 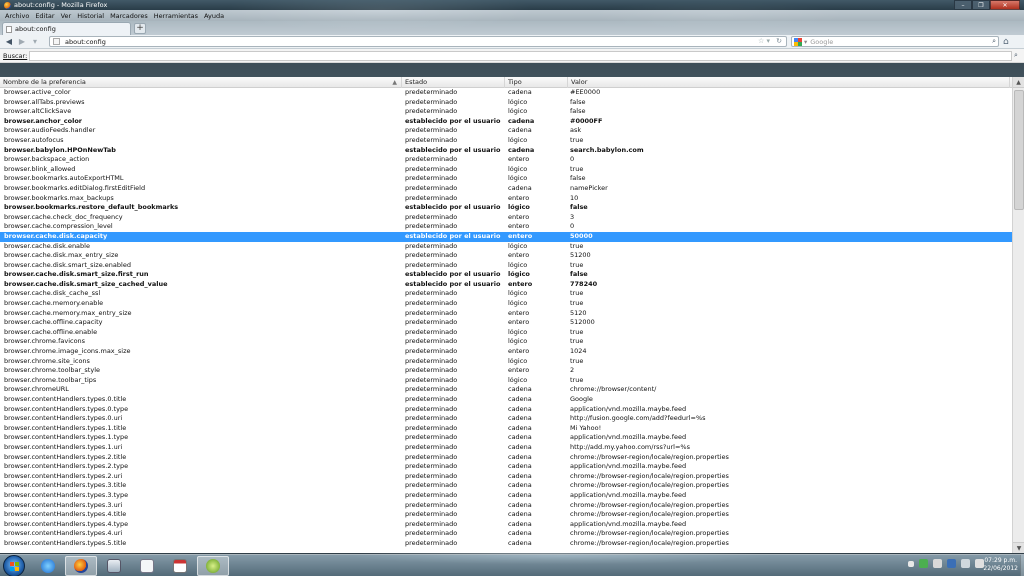 I want to click on search-bar: ▾ Google ⌕, so click(x=895, y=41).